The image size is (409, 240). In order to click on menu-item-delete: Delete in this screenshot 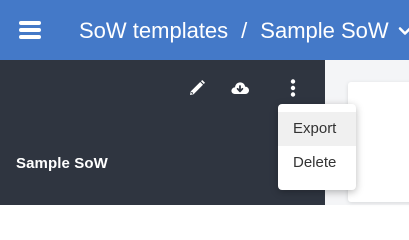, I will do `click(317, 163)`.